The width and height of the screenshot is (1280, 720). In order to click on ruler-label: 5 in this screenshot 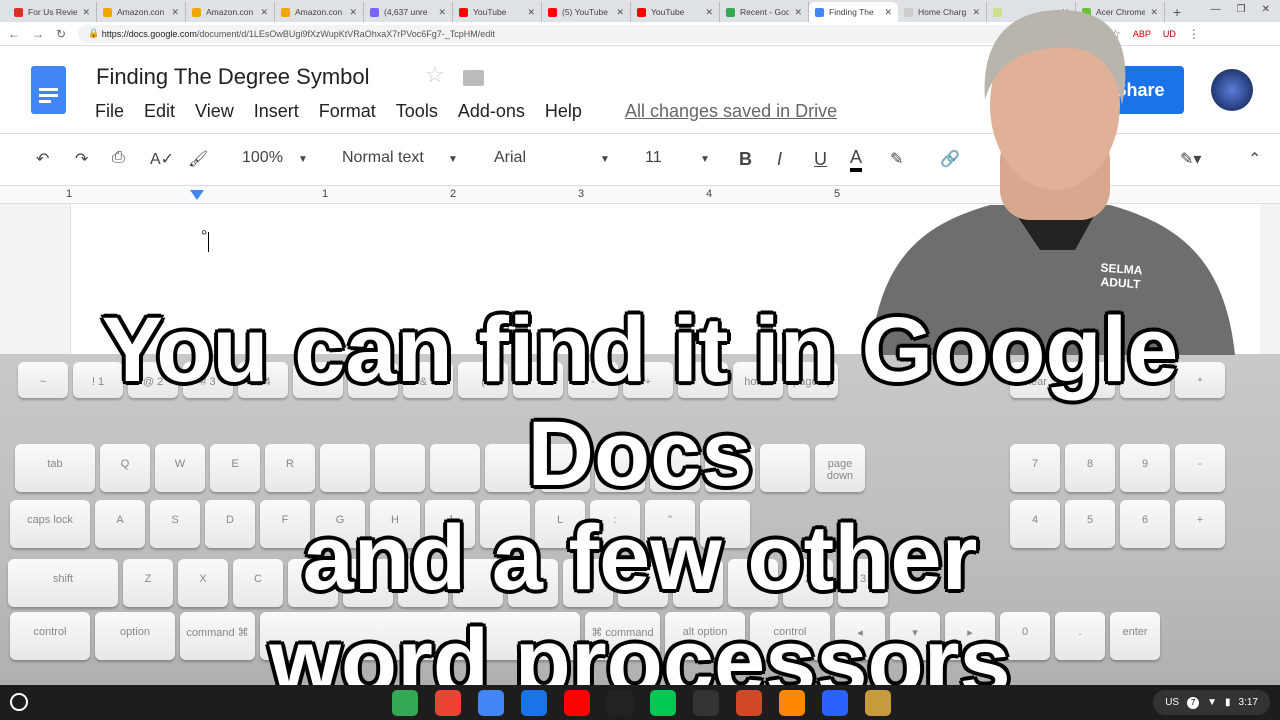, I will do `click(837, 194)`.